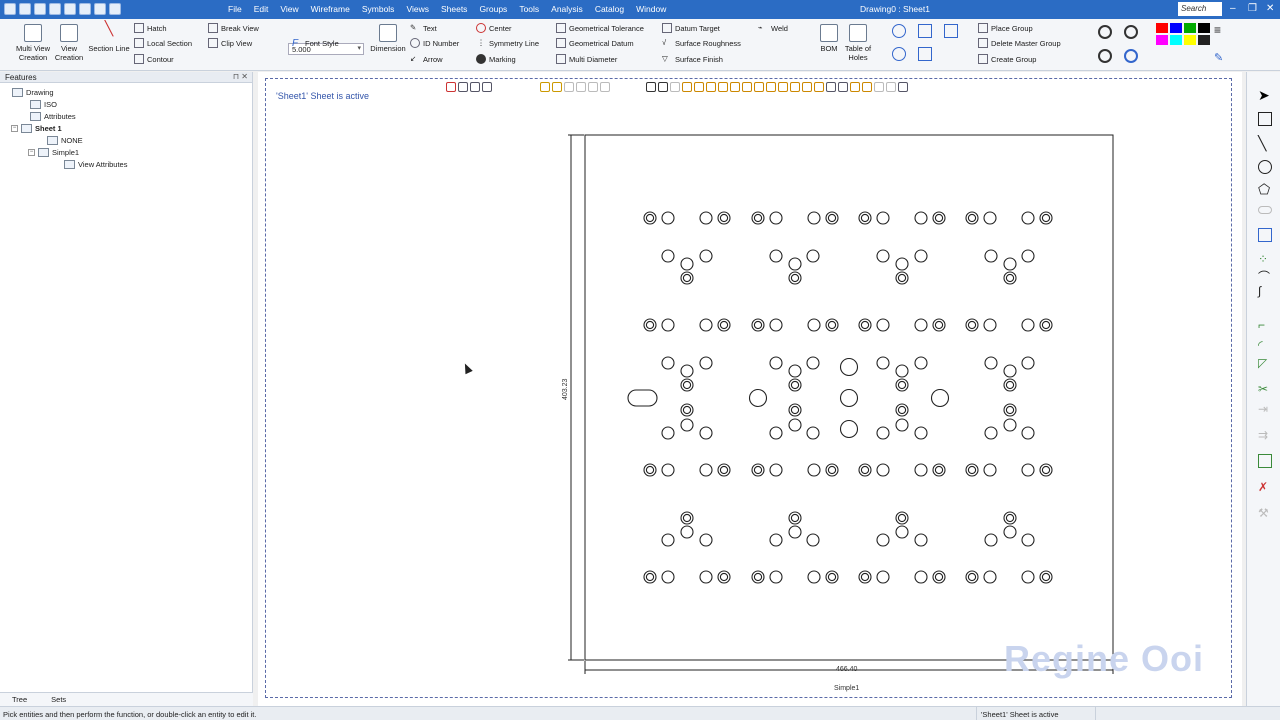 The width and height of the screenshot is (1280, 720). What do you see at coordinates (1105, 56) in the screenshot?
I see `zoom-window-icon` at bounding box center [1105, 56].